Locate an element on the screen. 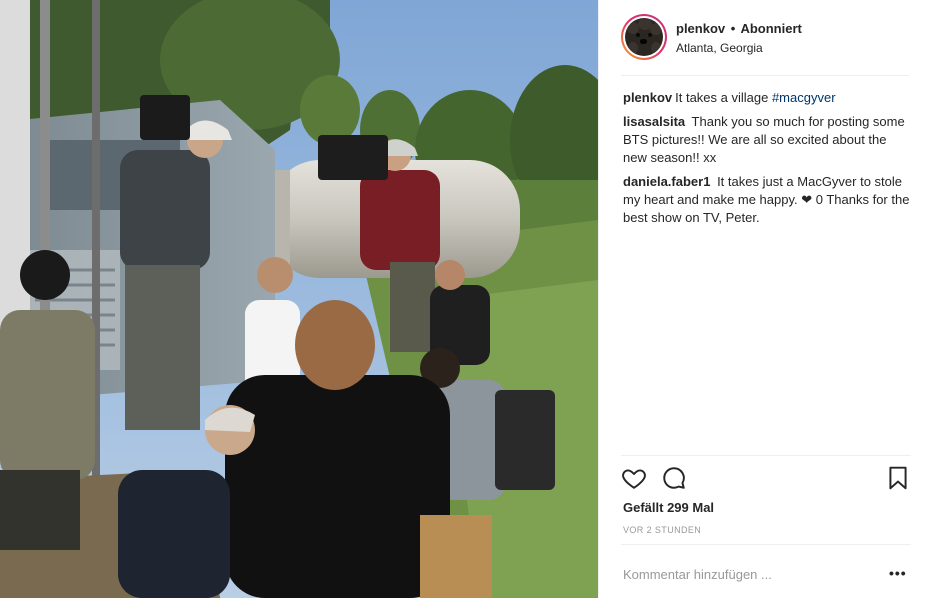 Image resolution: width=932 pixels, height=598 pixels. comment-icon is located at coordinates (674, 478).